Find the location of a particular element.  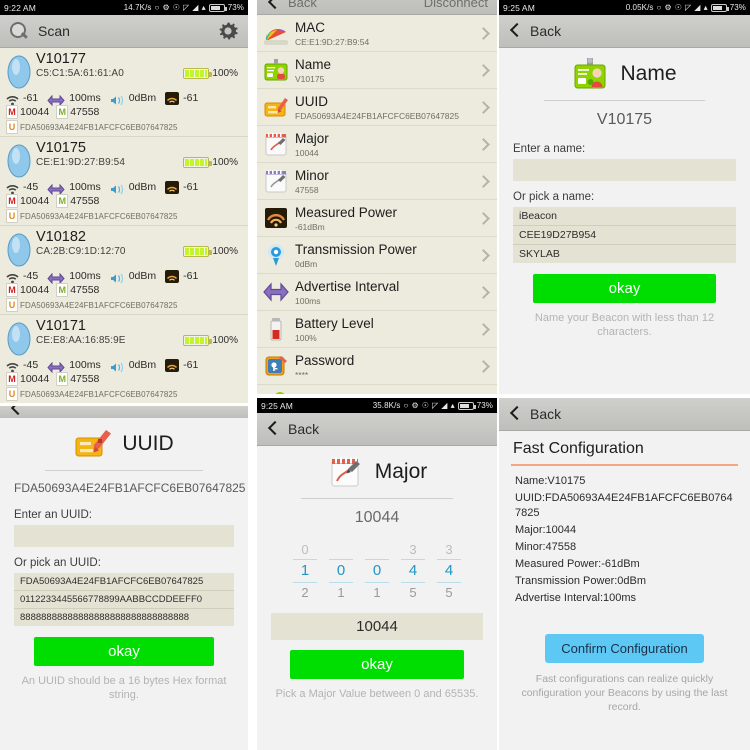

digit-selected: 1 is located at coordinates (305, 571).